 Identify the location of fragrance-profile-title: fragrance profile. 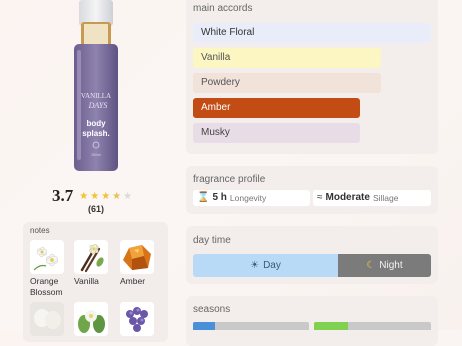
(229, 179).